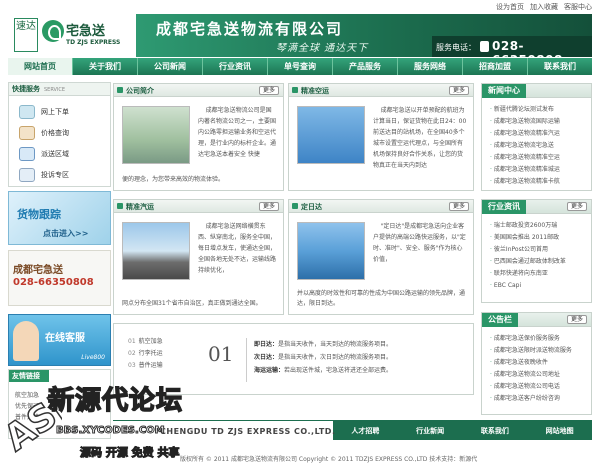 This screenshot has width=600, height=469. Describe the element at coordinates (539, 339) in the screenshot. I see `list-item: 成都宅急送保价服务服务` at that location.